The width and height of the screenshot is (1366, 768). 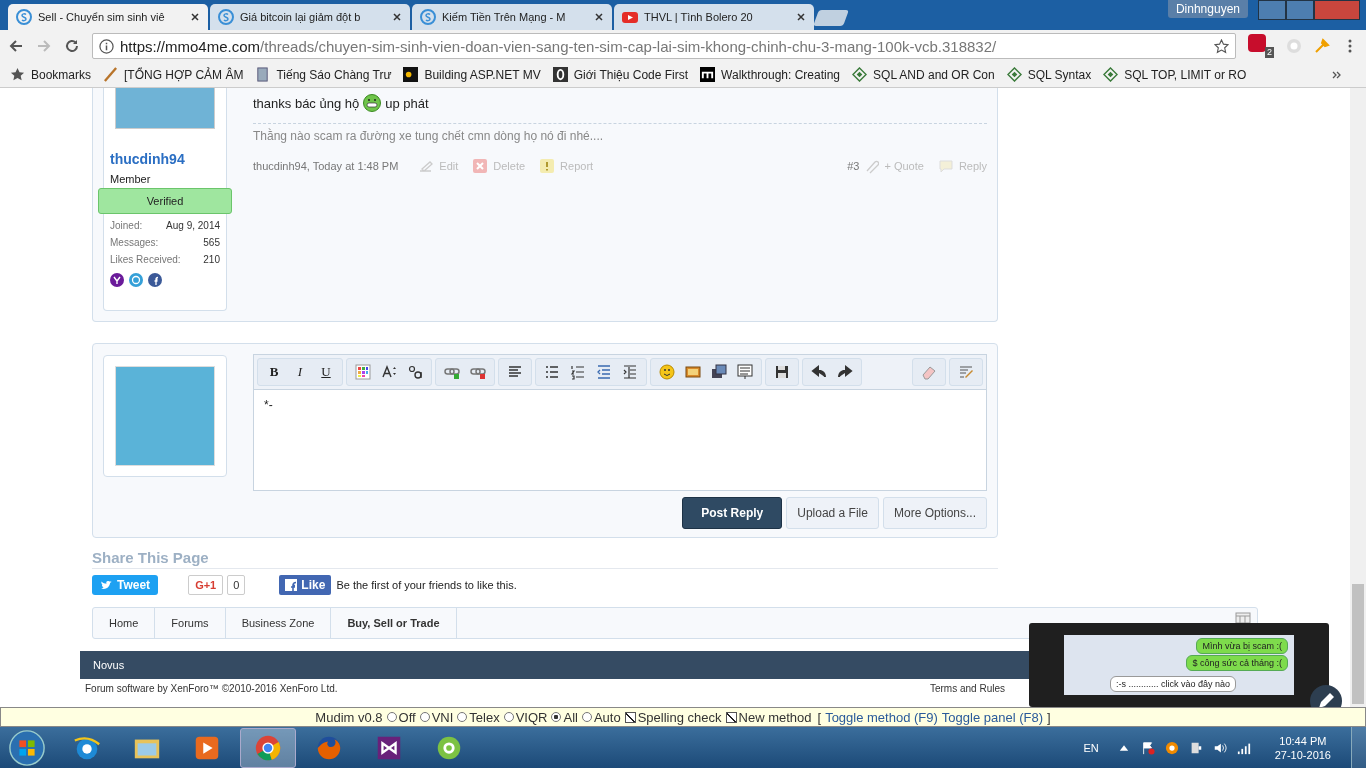 What do you see at coordinates (693, 372) in the screenshot?
I see `image-icon` at bounding box center [693, 372].